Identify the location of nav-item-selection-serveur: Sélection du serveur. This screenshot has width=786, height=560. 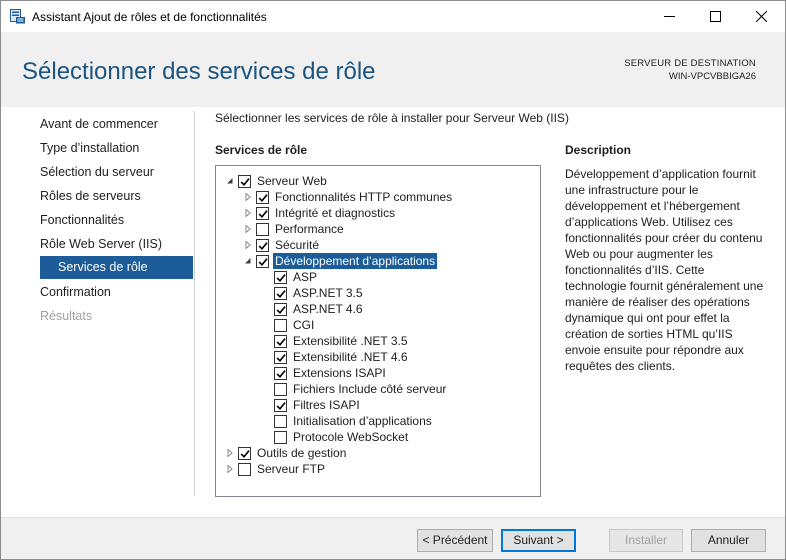
(97, 172).